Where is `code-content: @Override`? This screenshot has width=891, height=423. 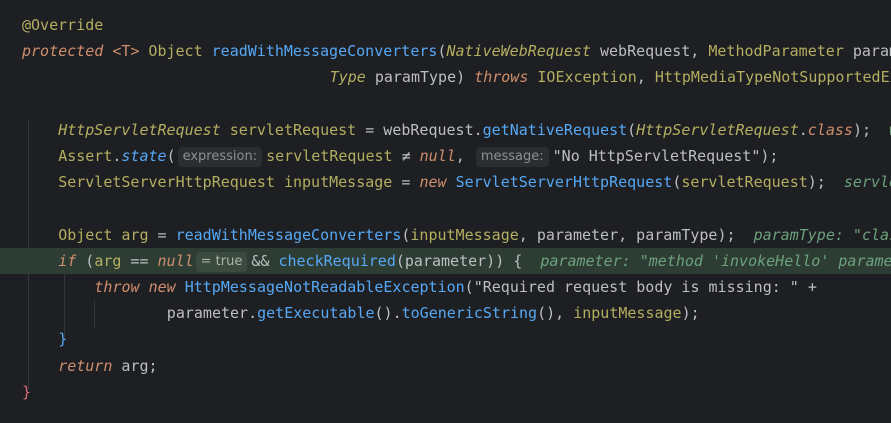
code-content: @Override is located at coordinates (62, 25).